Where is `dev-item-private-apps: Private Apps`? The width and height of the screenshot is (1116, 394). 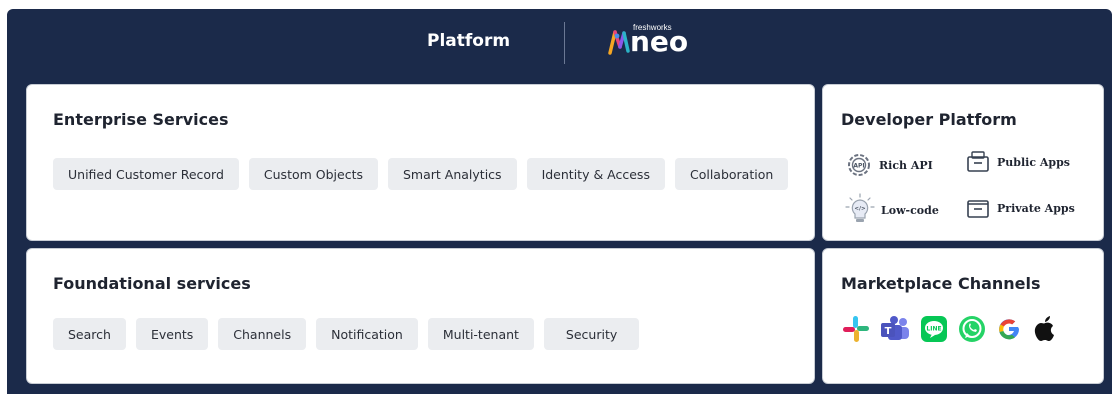 dev-item-private-apps: Private Apps is located at coordinates (1020, 208).